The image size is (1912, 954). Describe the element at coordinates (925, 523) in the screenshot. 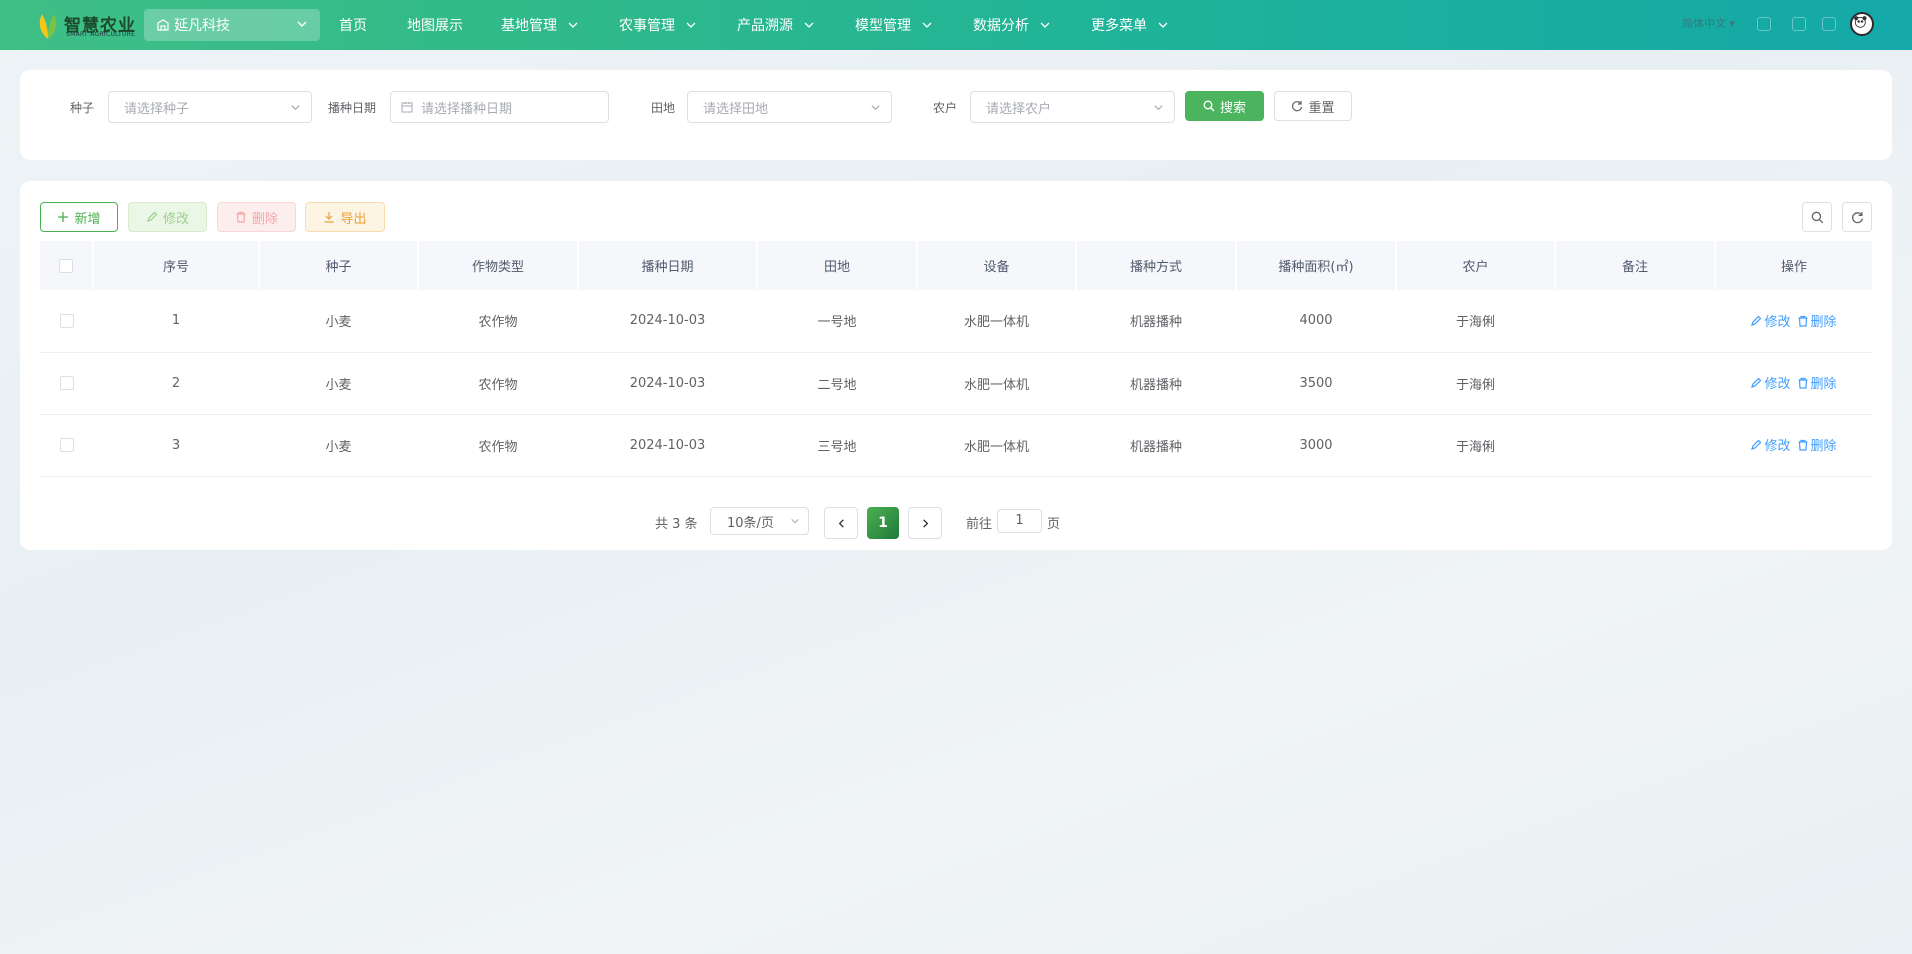

I see `next-page-button` at that location.